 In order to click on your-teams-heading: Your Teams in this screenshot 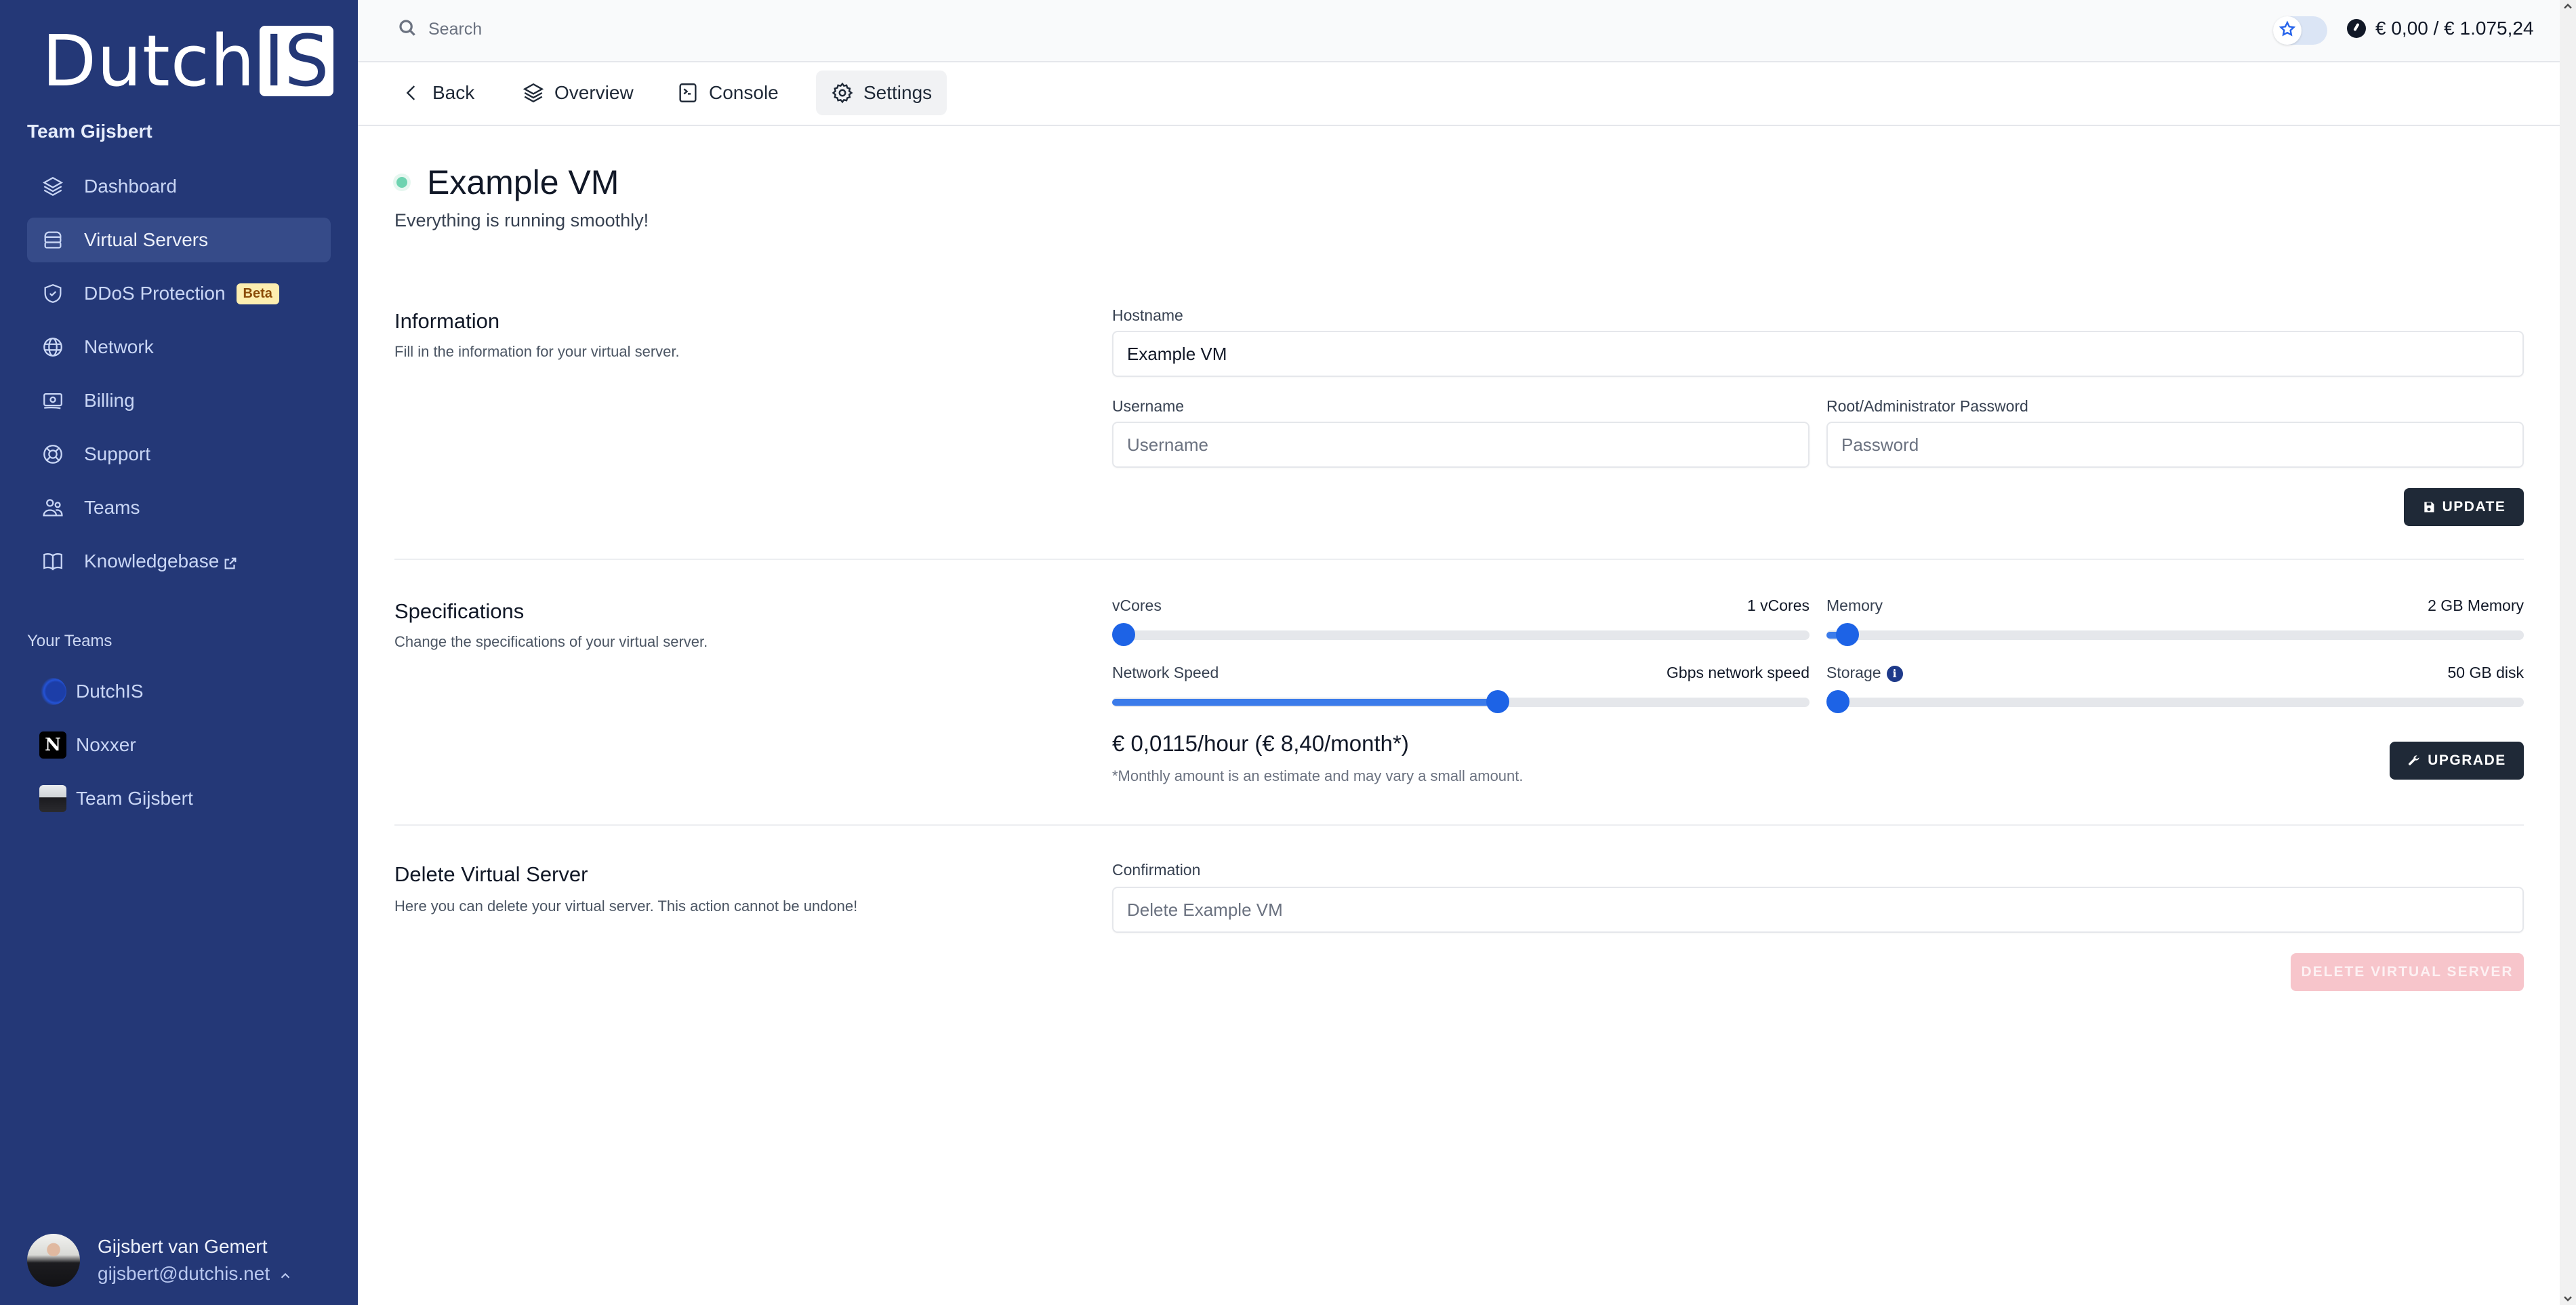, I will do `click(70, 641)`.